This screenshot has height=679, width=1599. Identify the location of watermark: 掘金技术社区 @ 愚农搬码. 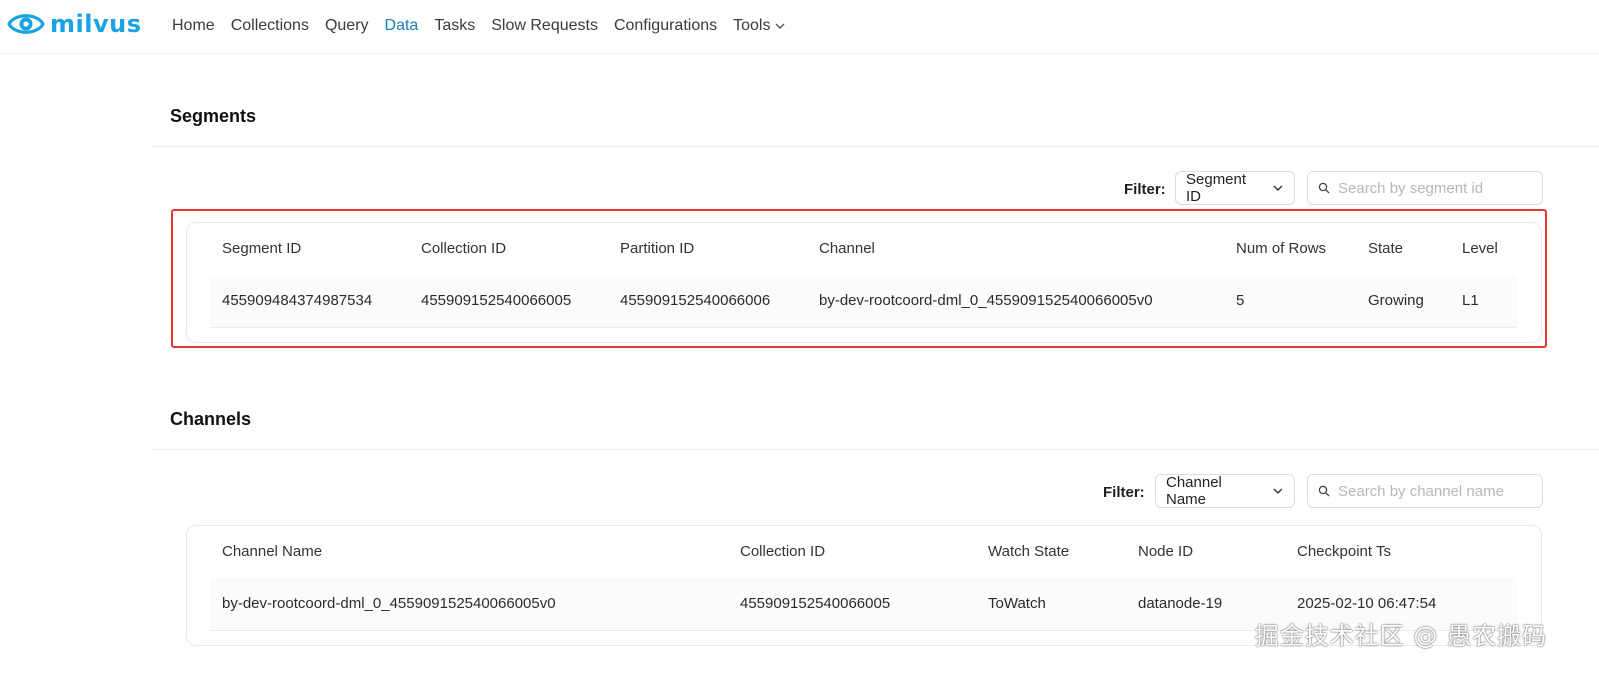
(1400, 636).